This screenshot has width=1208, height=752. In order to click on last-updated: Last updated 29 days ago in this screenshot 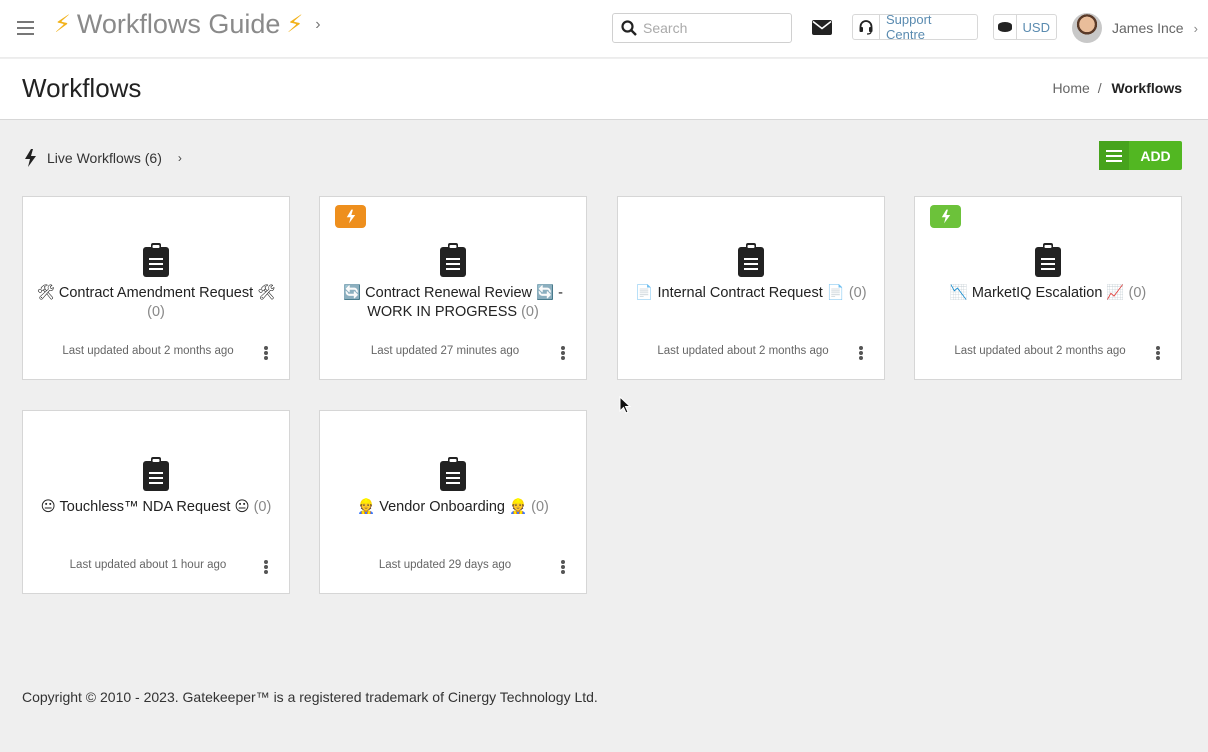, I will do `click(445, 565)`.